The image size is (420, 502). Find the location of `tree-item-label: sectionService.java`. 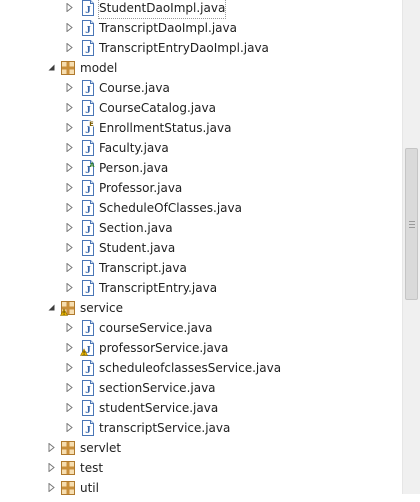

tree-item-label: sectionService.java is located at coordinates (157, 388).